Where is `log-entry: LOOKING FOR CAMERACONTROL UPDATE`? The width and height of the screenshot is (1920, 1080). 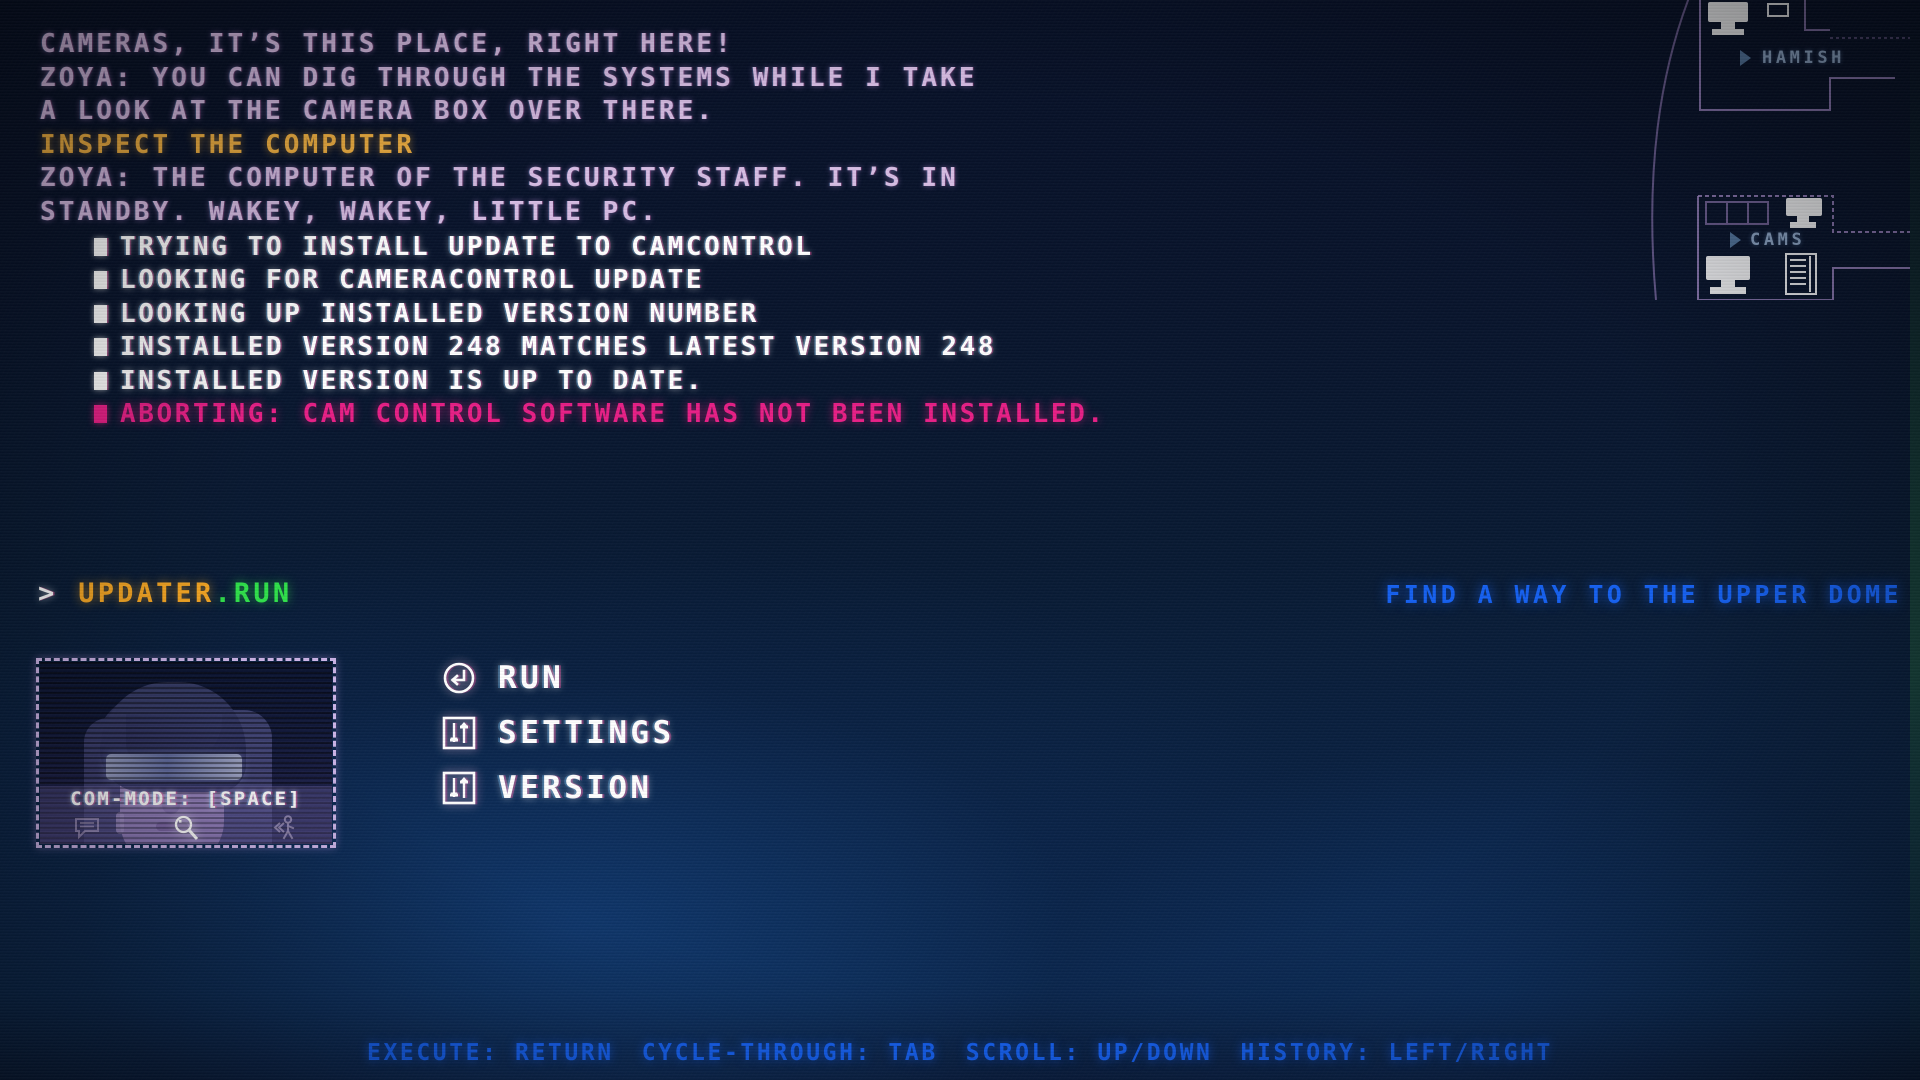 log-entry: LOOKING FOR CAMERACONTROL UPDATE is located at coordinates (737, 281).